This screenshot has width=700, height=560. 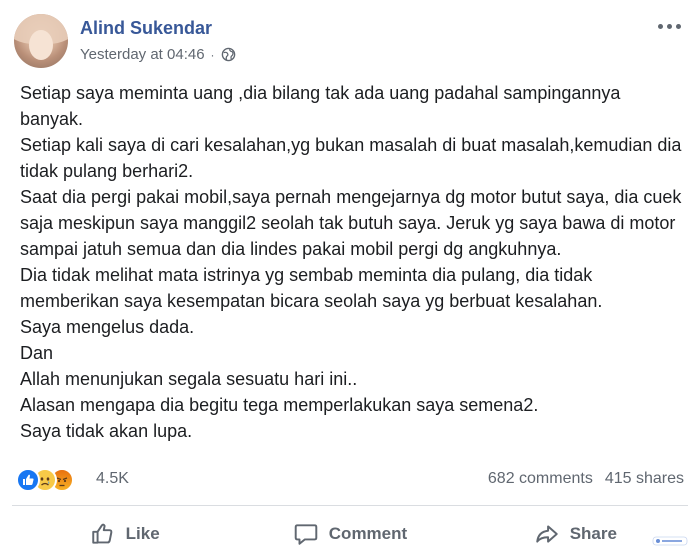 What do you see at coordinates (37, 353) in the screenshot?
I see `post-line: Dan` at bounding box center [37, 353].